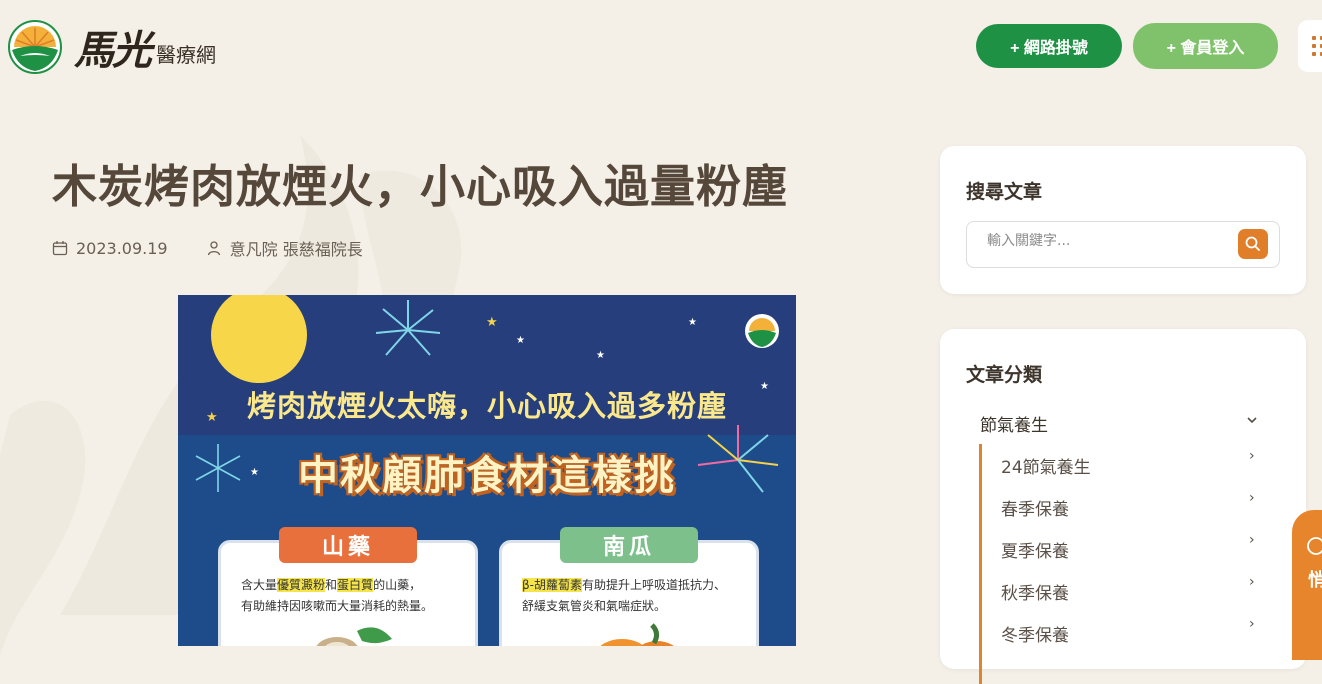  What do you see at coordinates (354, 636) in the screenshot?
I see `yam-illustration` at bounding box center [354, 636].